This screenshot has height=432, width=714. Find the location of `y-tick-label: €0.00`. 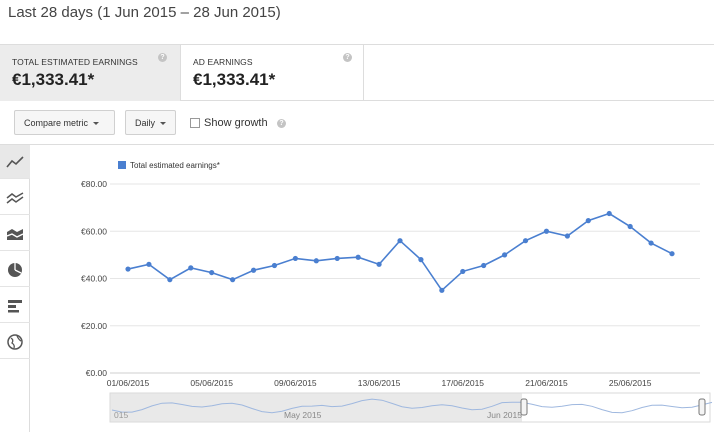

y-tick-label: €0.00 is located at coordinates (97, 373).